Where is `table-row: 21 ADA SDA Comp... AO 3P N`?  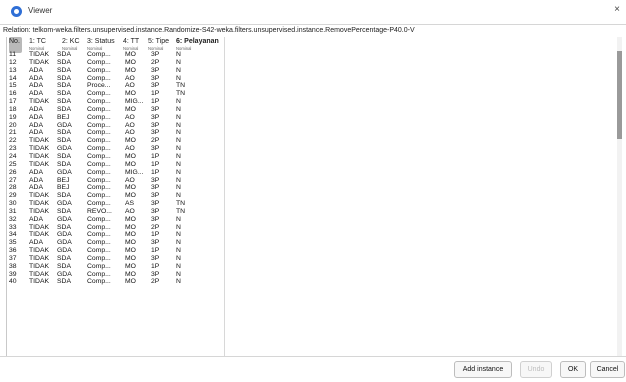 table-row: 21 ADA SDA Comp... AO 3P N is located at coordinates (116, 133).